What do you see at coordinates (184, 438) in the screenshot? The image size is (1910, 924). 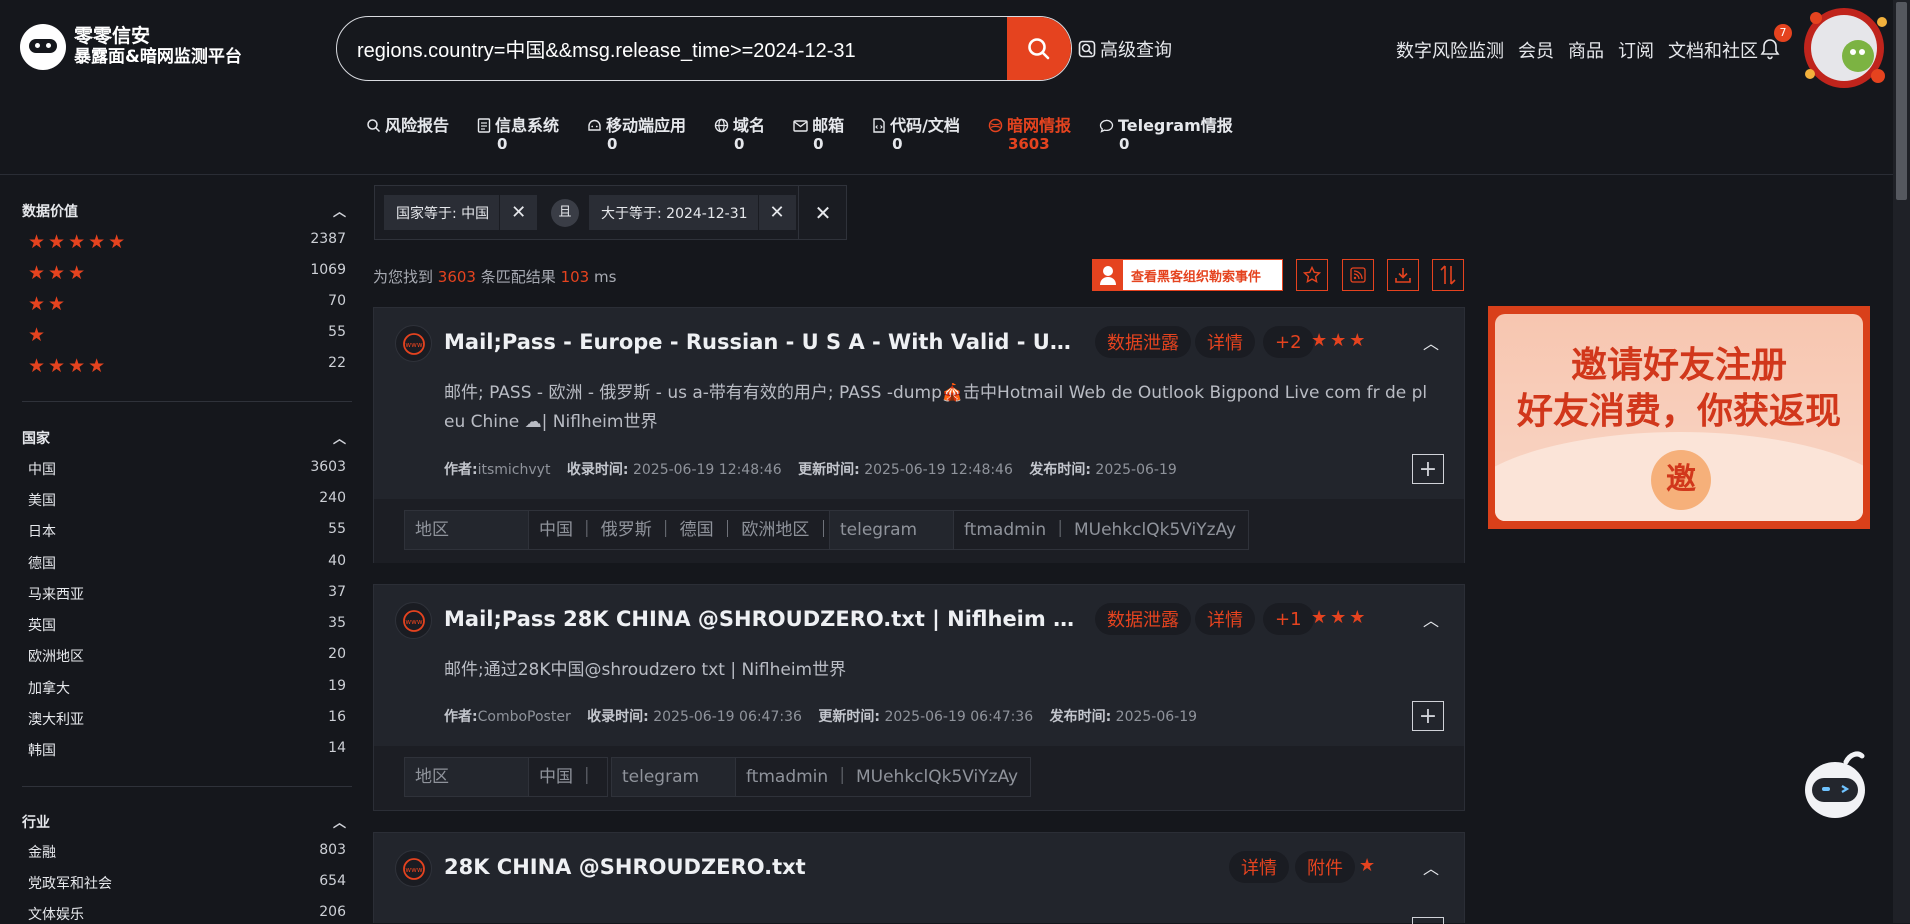 I see `section-country: 国家 ︿` at bounding box center [184, 438].